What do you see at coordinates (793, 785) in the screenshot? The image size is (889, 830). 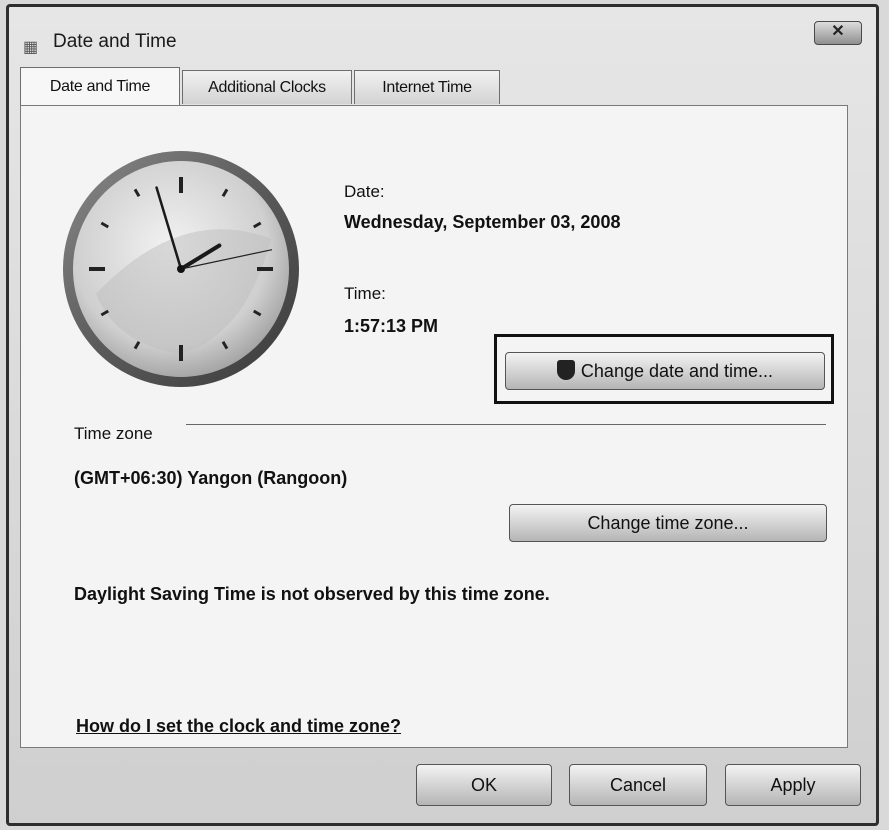 I see `apply-button: Apply` at bounding box center [793, 785].